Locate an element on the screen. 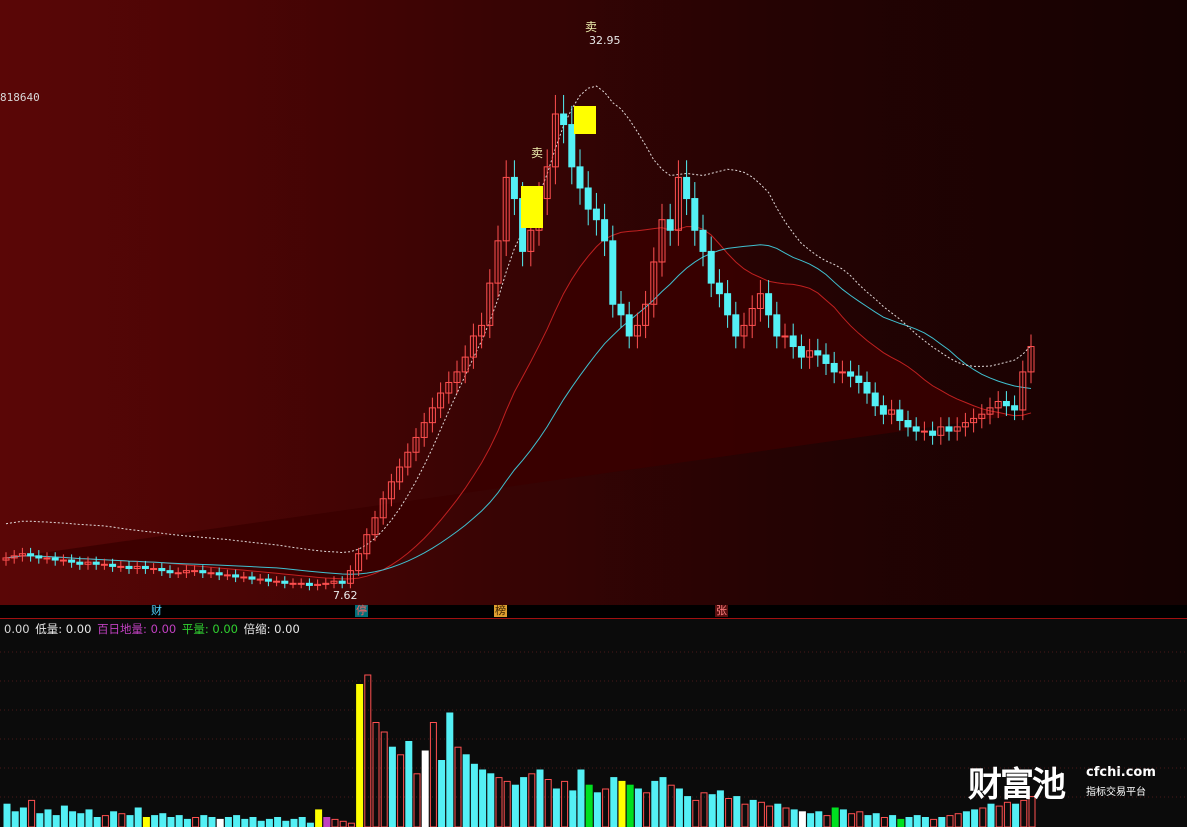 Image resolution: width=1187 pixels, height=827 pixels. event-marker-cai: 财 is located at coordinates (156, 611).